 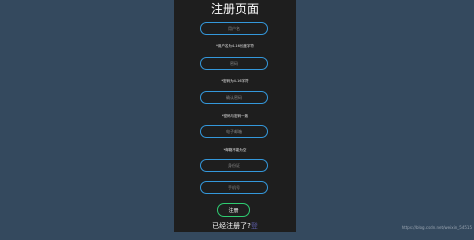 What do you see at coordinates (234, 63) in the screenshot?
I see `password-field` at bounding box center [234, 63].